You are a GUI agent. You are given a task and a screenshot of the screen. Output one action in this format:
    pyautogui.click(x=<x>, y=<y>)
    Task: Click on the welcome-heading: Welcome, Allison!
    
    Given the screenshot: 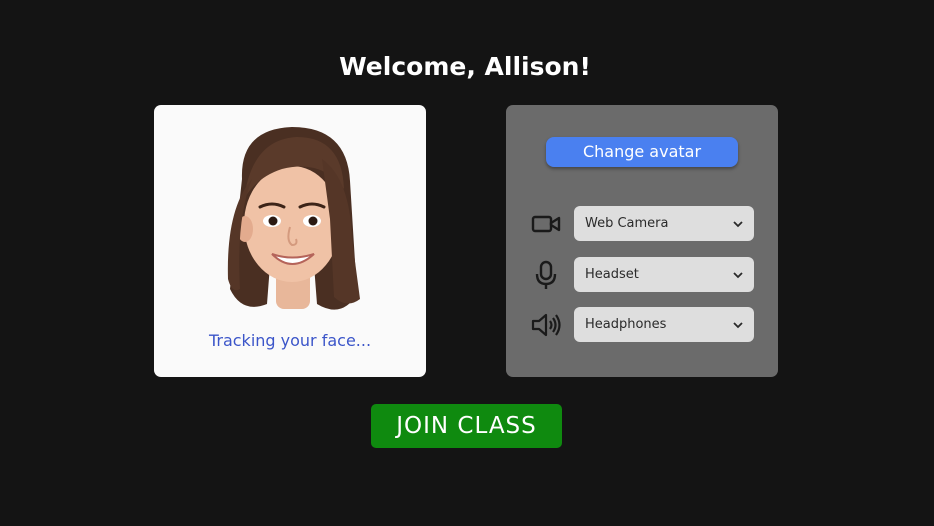 What is the action you would take?
    pyautogui.click(x=465, y=66)
    